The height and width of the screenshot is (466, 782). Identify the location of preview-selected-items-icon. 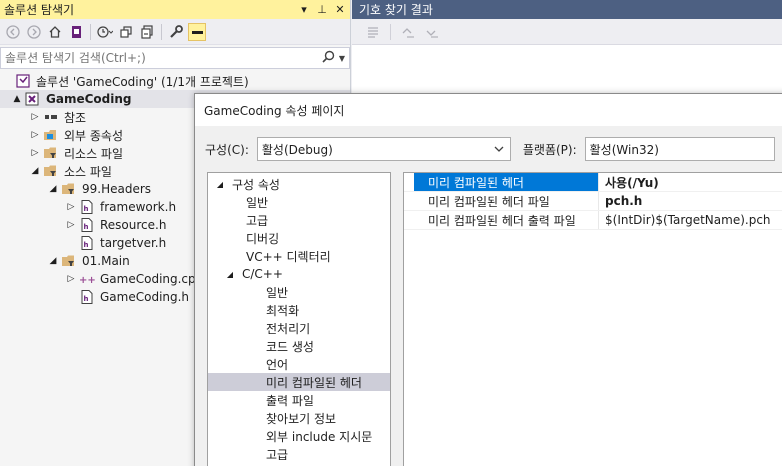
(197, 31).